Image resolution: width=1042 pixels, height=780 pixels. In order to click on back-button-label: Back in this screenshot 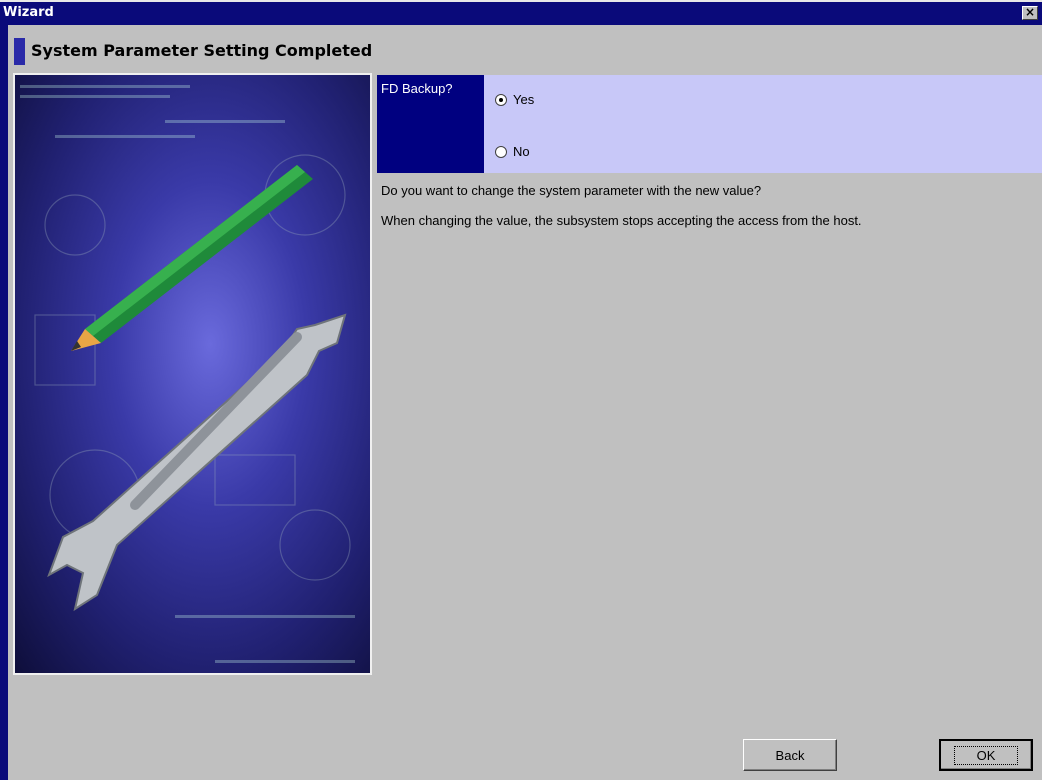, I will do `click(790, 755)`.